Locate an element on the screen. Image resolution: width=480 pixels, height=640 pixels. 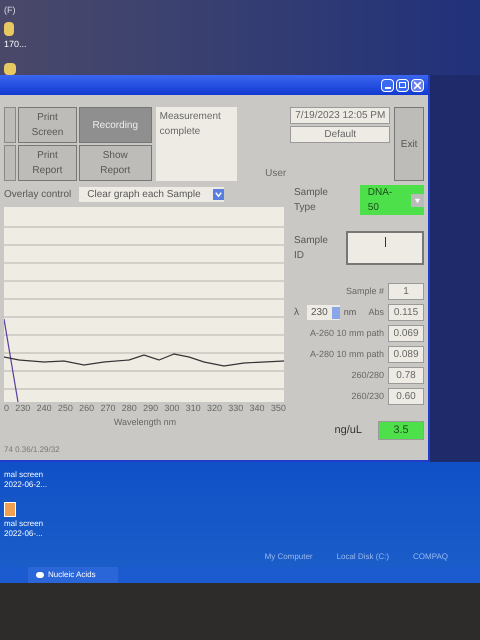
file-icon is located at coordinates (10, 509).